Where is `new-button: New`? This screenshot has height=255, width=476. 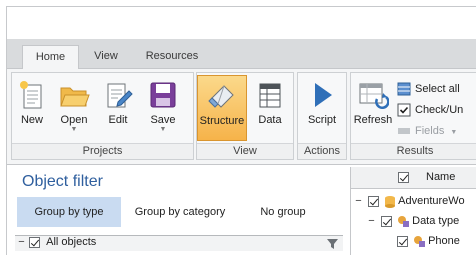
new-button: New is located at coordinates (32, 107).